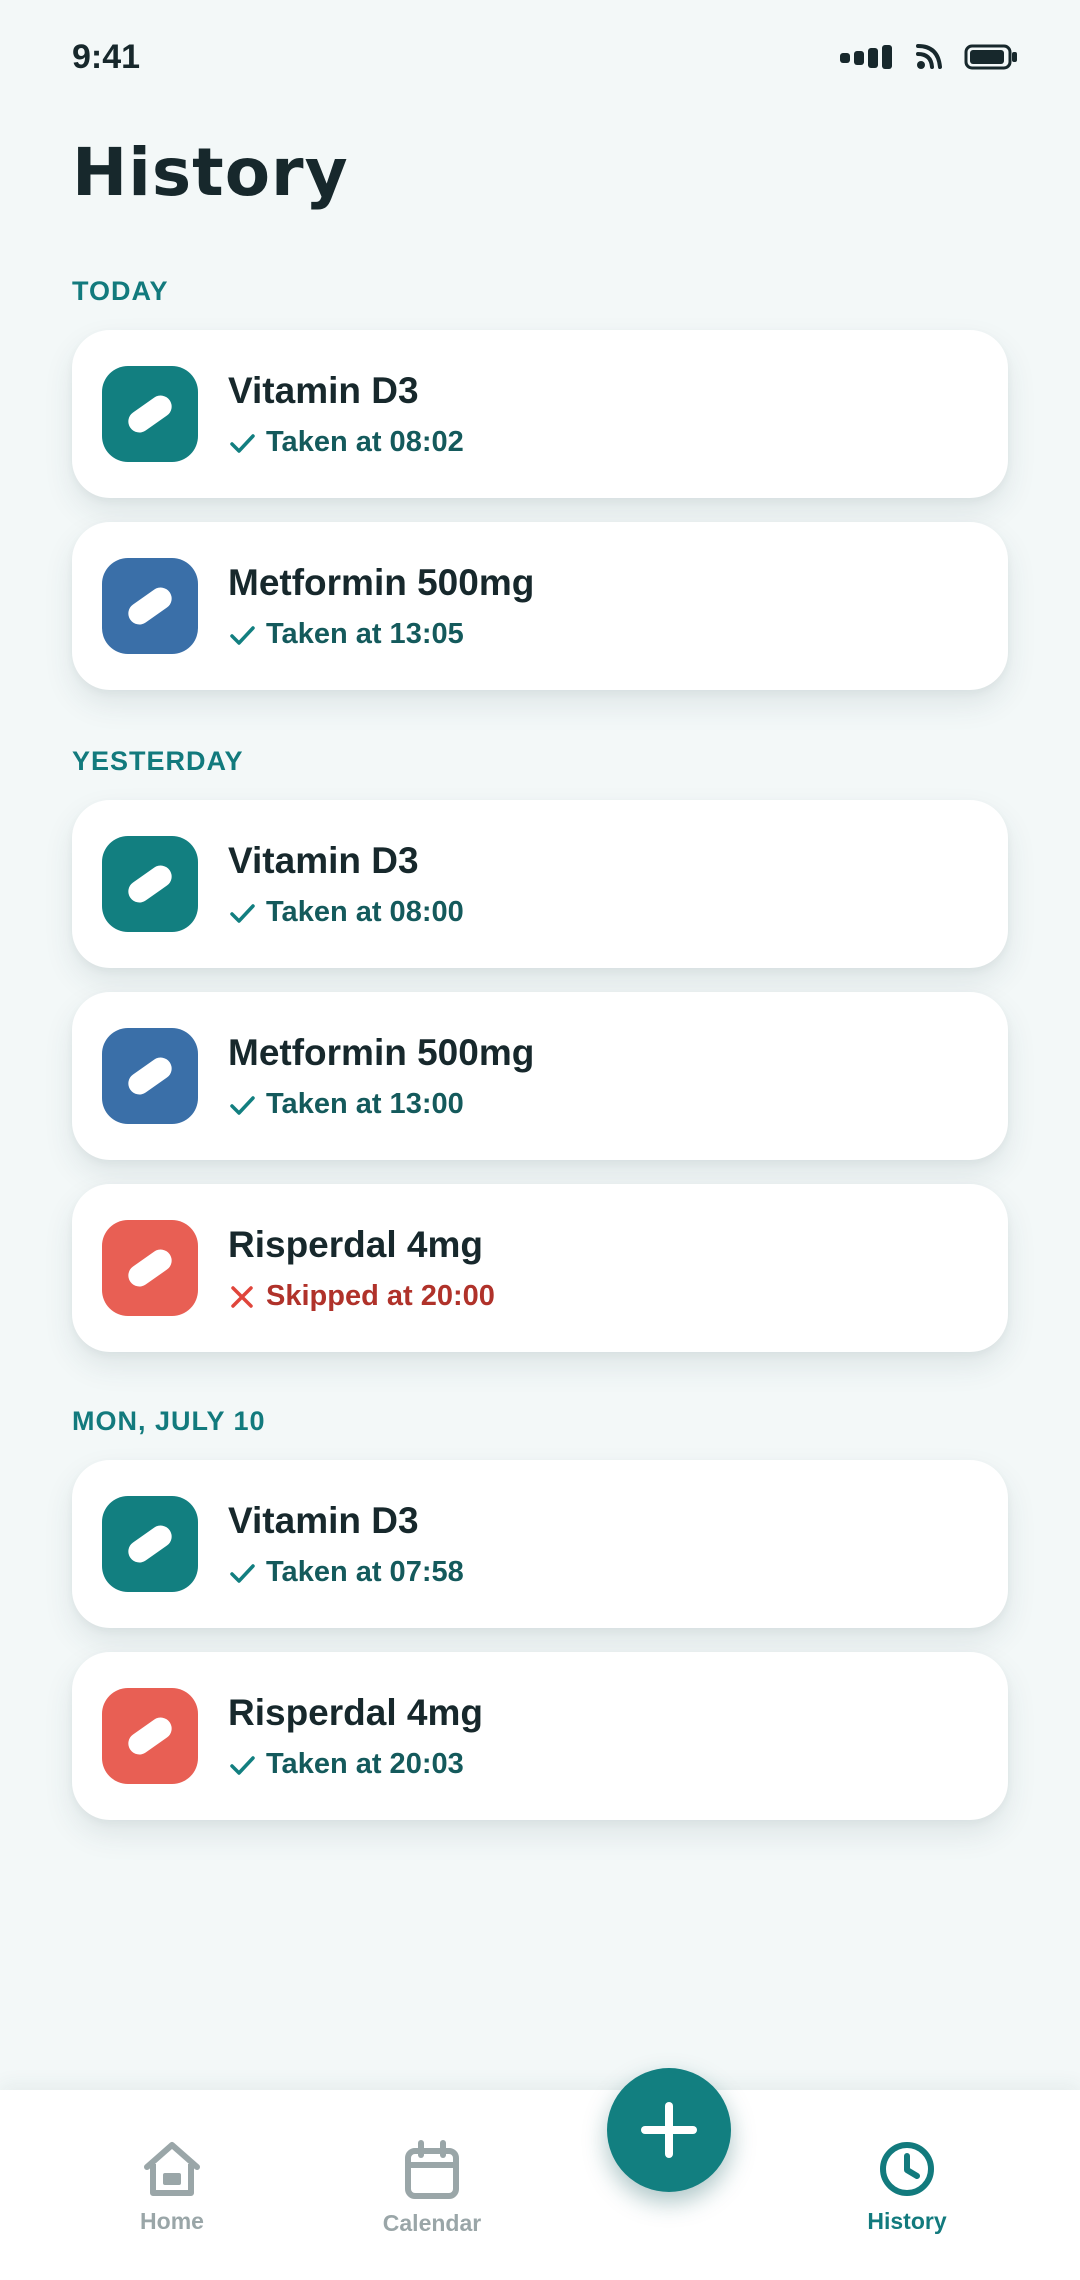 The width and height of the screenshot is (1080, 2280). What do you see at coordinates (380, 1296) in the screenshot?
I see `medication-status-text: Skipped at 20:00` at bounding box center [380, 1296].